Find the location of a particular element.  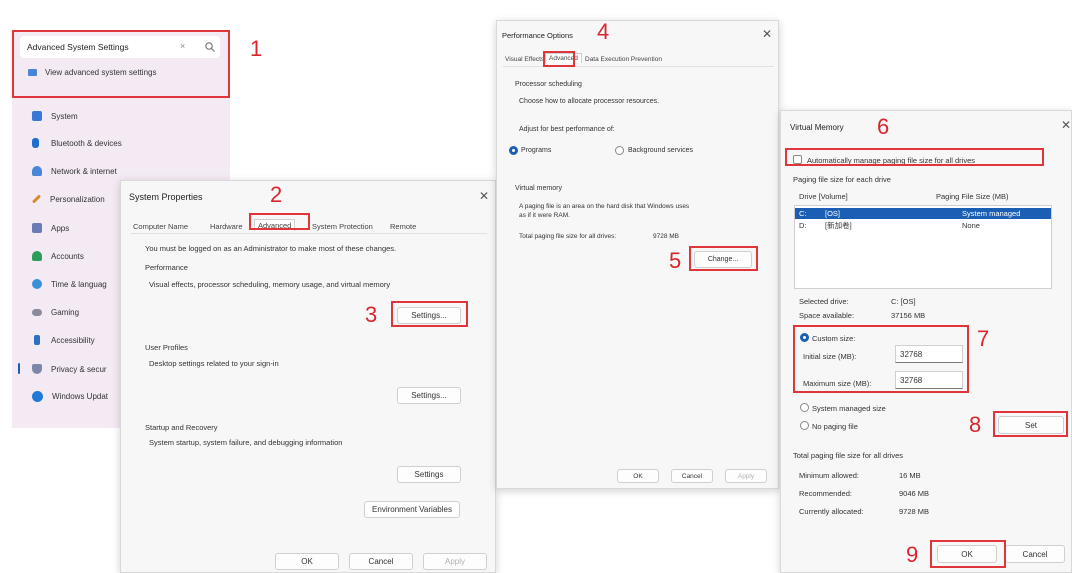

startup-heading: Startup and Recovery is located at coordinates (181, 427).